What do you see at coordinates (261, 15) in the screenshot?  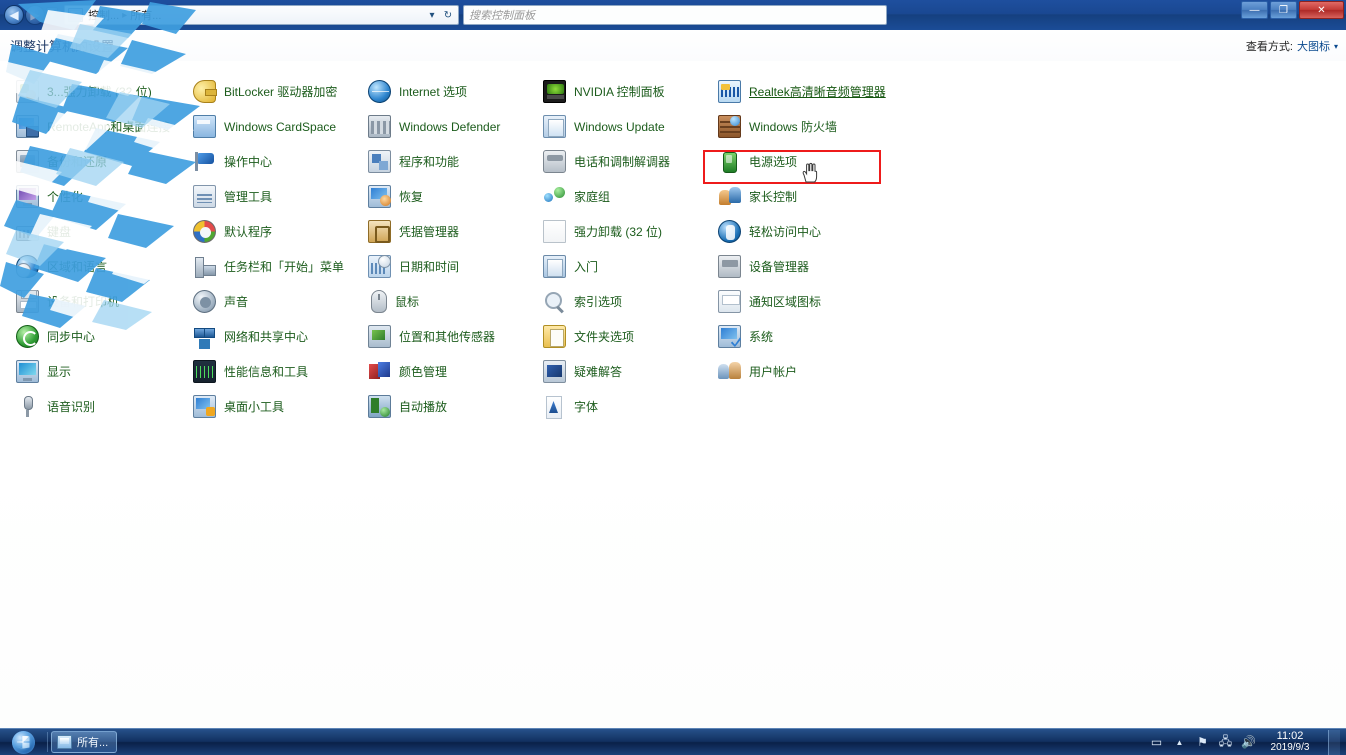 I see `address-bar: 控制... ▸ 所有... ▾ ↻` at bounding box center [261, 15].